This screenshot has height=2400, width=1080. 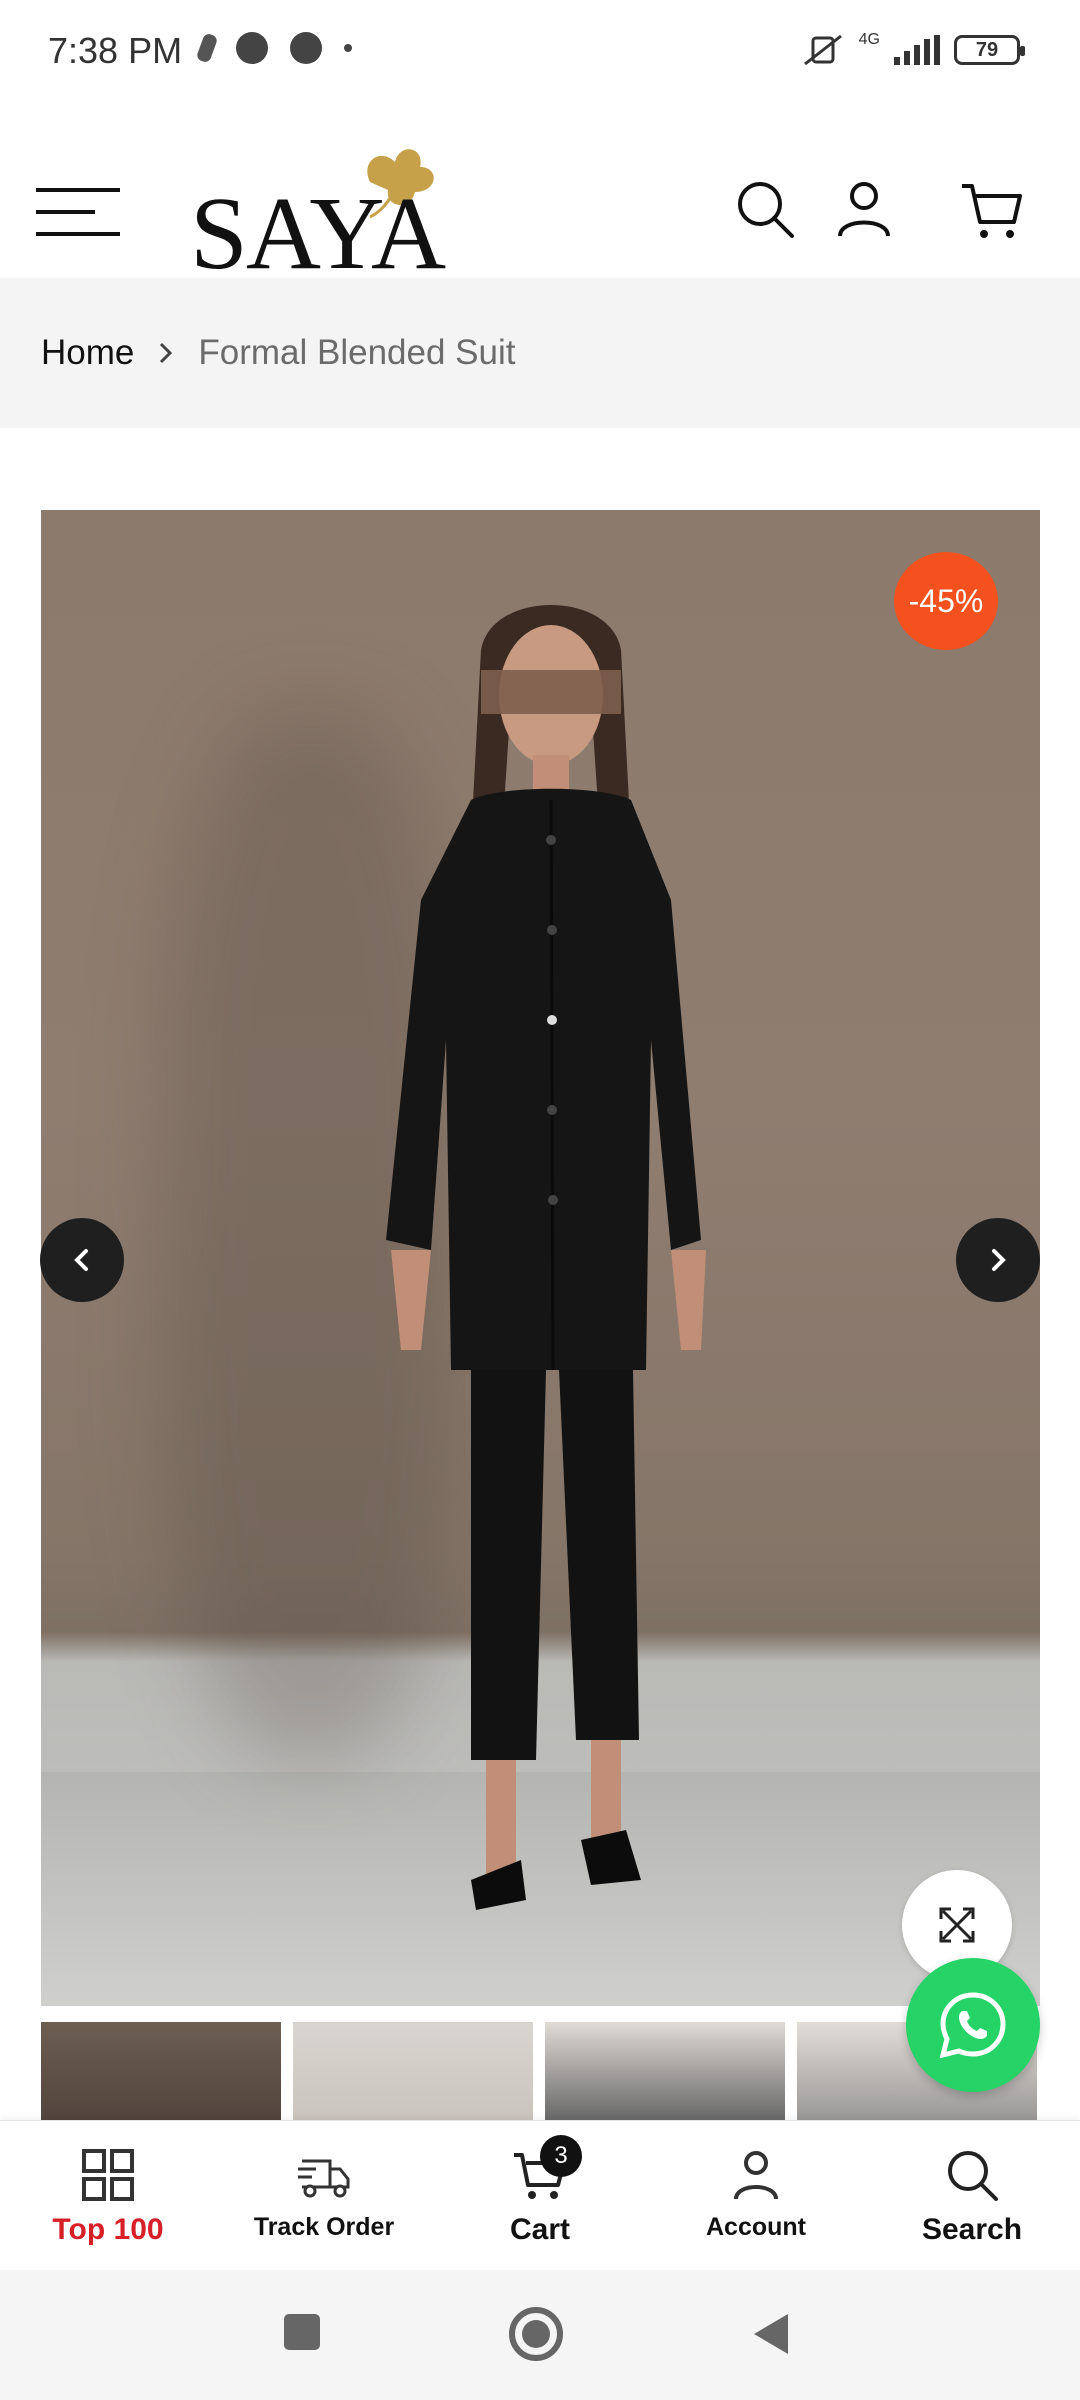 What do you see at coordinates (108, 2175) in the screenshot?
I see `grid-icon` at bounding box center [108, 2175].